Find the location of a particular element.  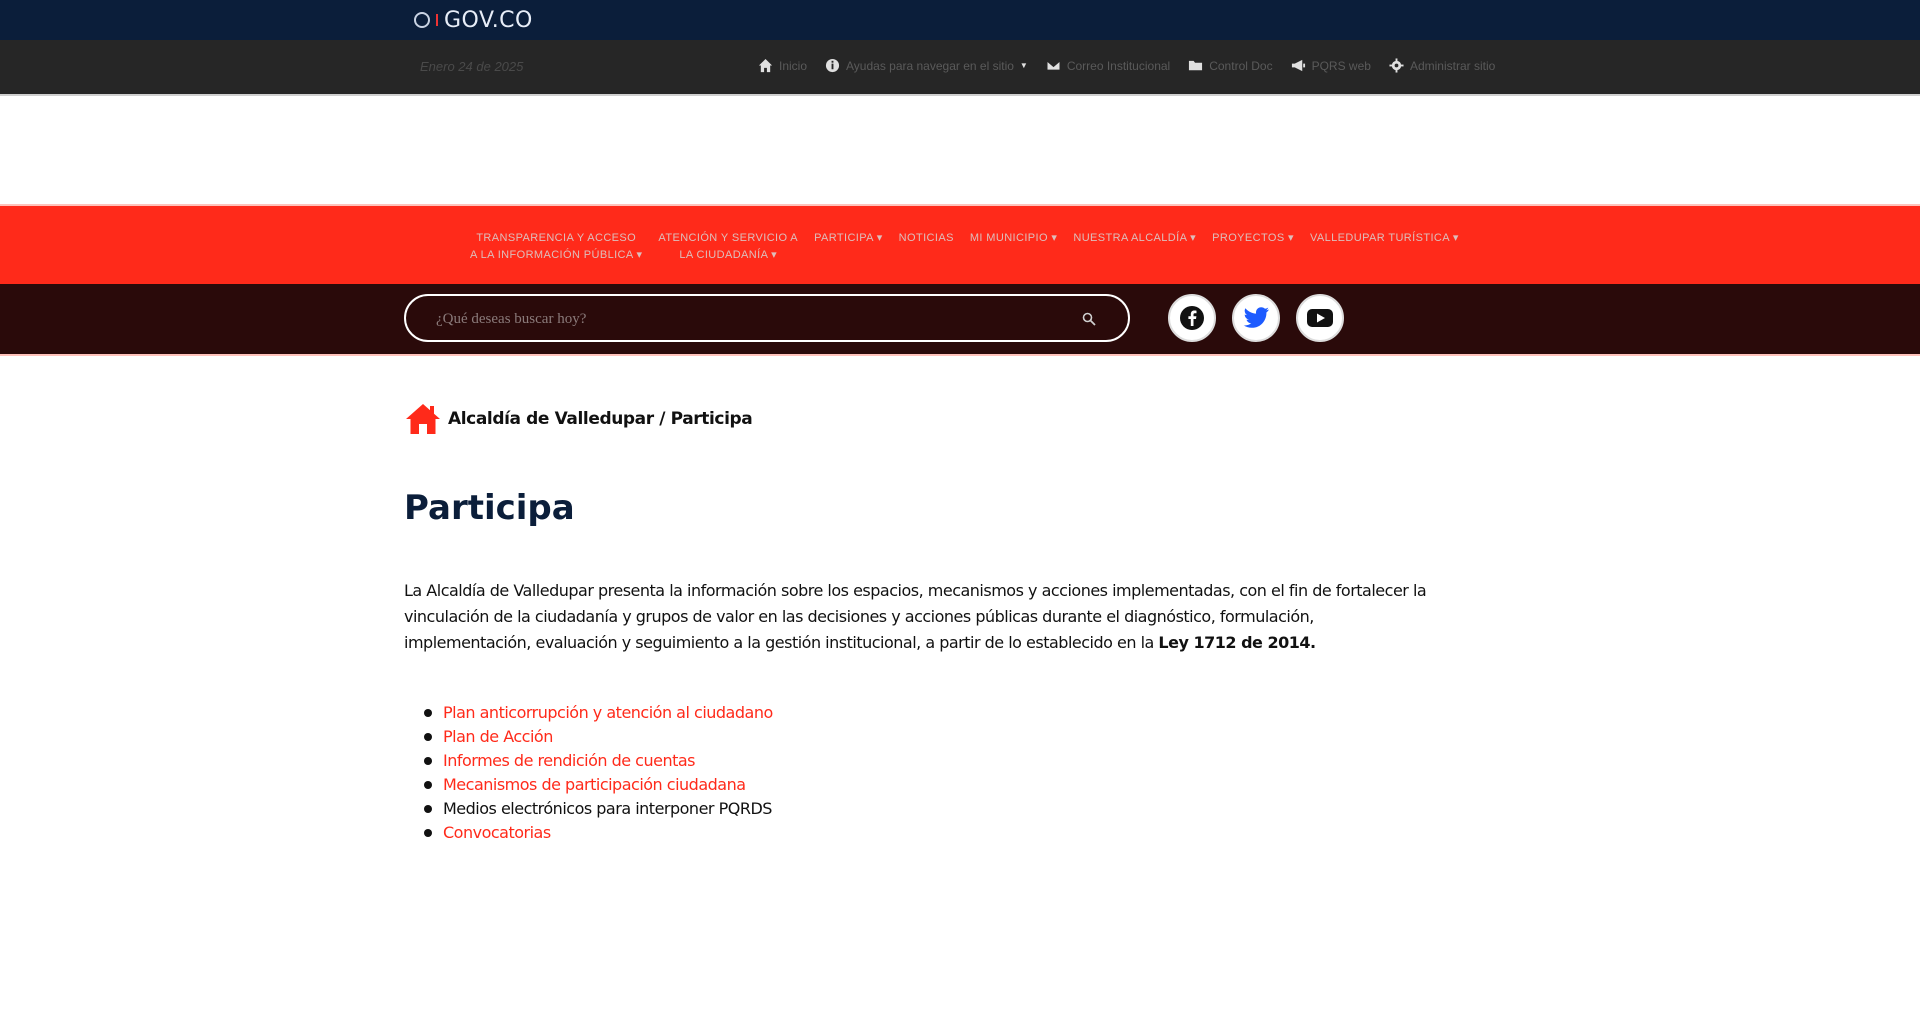

facebook-link is located at coordinates (1192, 318).